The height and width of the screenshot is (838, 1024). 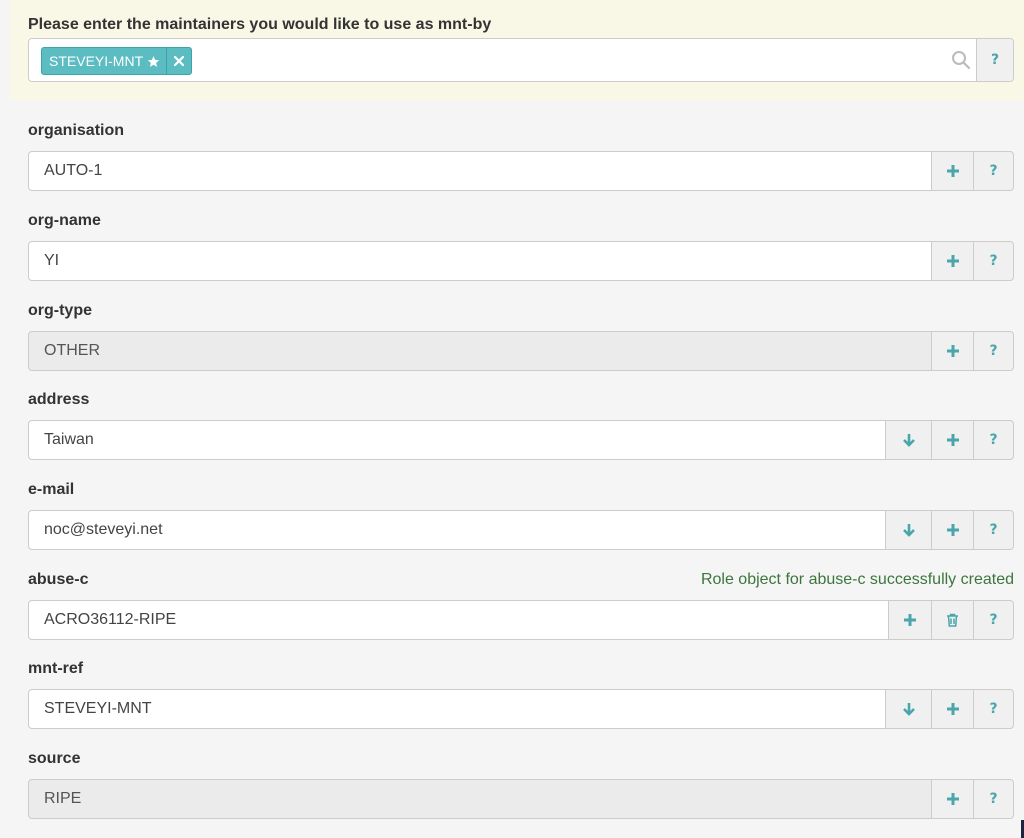 What do you see at coordinates (993, 171) in the screenshot?
I see `organisation-help-button: ?` at bounding box center [993, 171].